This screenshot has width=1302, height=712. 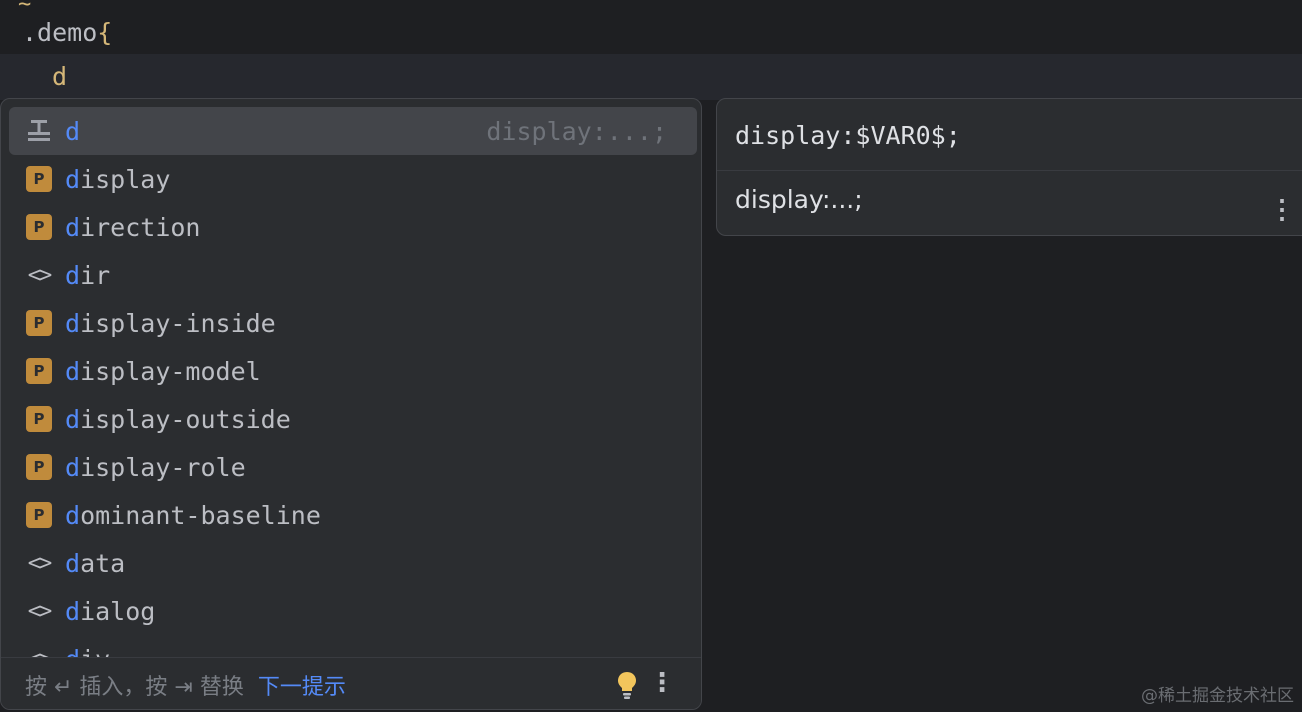 I want to click on code-line-2-current: d, so click(x=651, y=77).